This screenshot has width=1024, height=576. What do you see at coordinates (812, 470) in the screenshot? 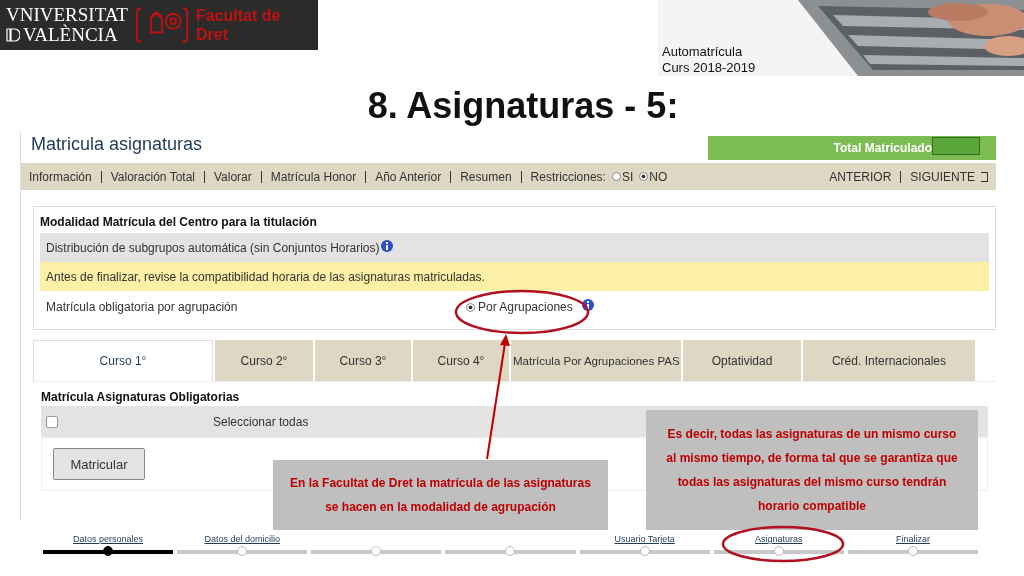
I see `callout-text: Es decir, todas las asignaturas de un mismo curso al mismo tiempo, de forma tal que se garantiza que todas las asignaturas del mismo curso tendrán horario compatible` at bounding box center [812, 470].